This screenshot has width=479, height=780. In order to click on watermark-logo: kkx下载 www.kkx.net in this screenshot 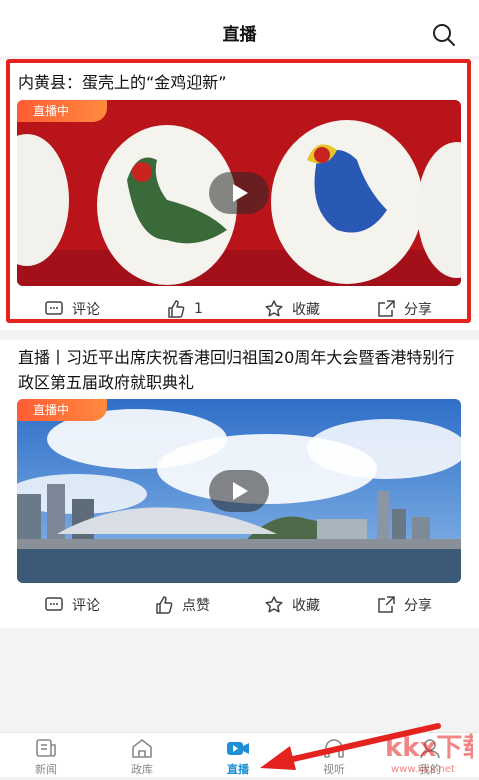, I will do `click(420, 747)`.